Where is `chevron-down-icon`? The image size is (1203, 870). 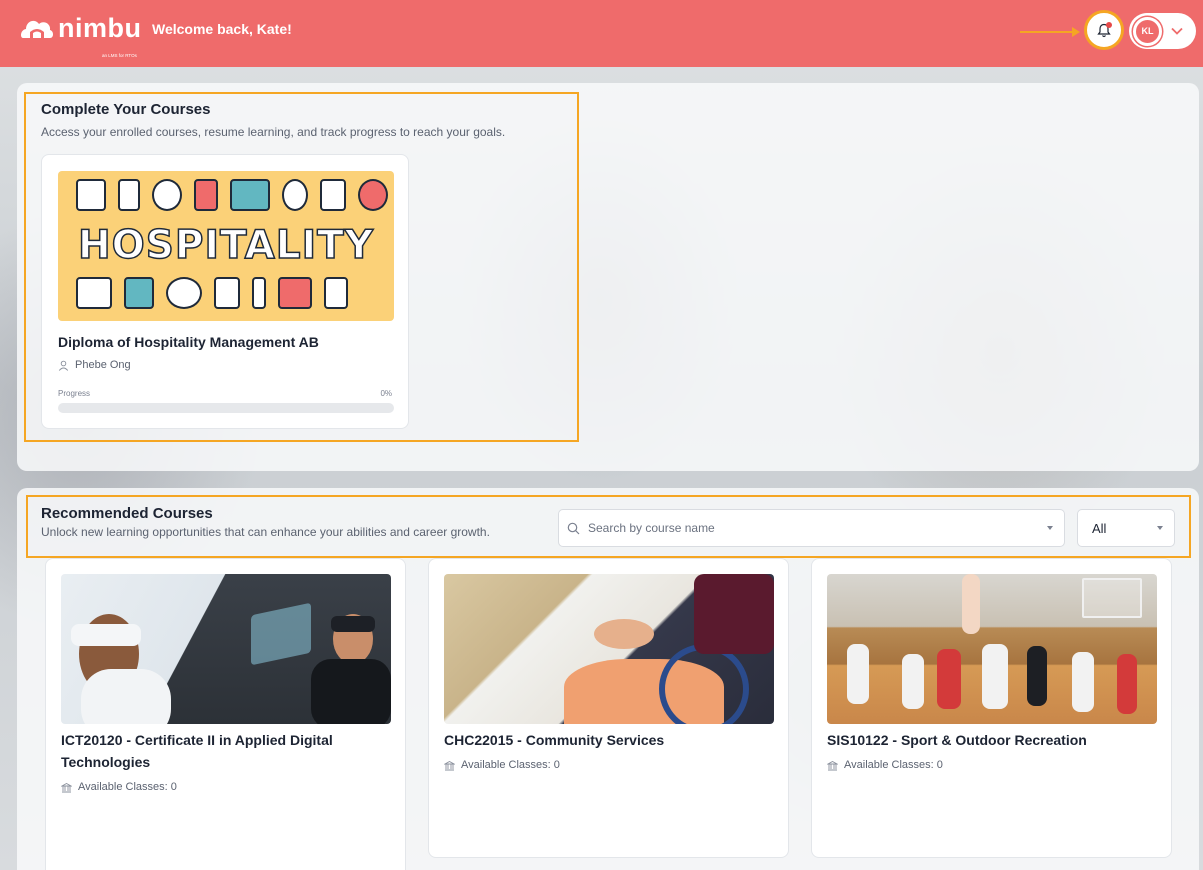
chevron-down-icon is located at coordinates (1177, 31).